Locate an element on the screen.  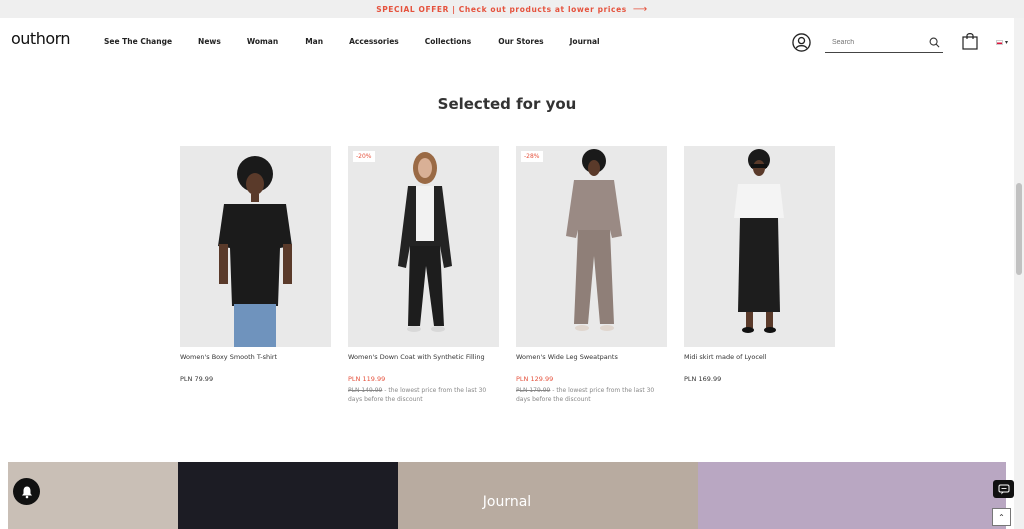
scrollbar is located at coordinates (1019, 273).